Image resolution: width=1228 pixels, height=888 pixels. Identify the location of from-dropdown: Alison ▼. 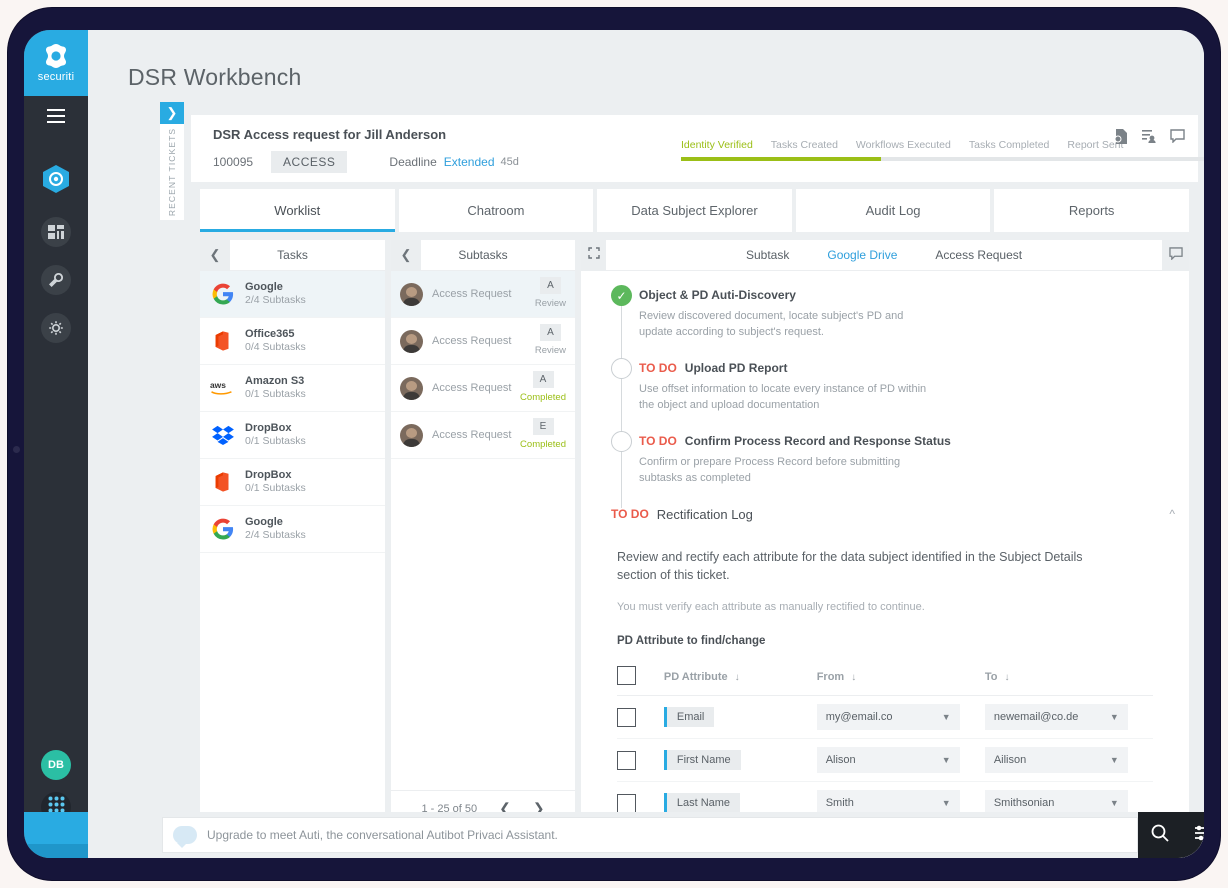
(888, 760).